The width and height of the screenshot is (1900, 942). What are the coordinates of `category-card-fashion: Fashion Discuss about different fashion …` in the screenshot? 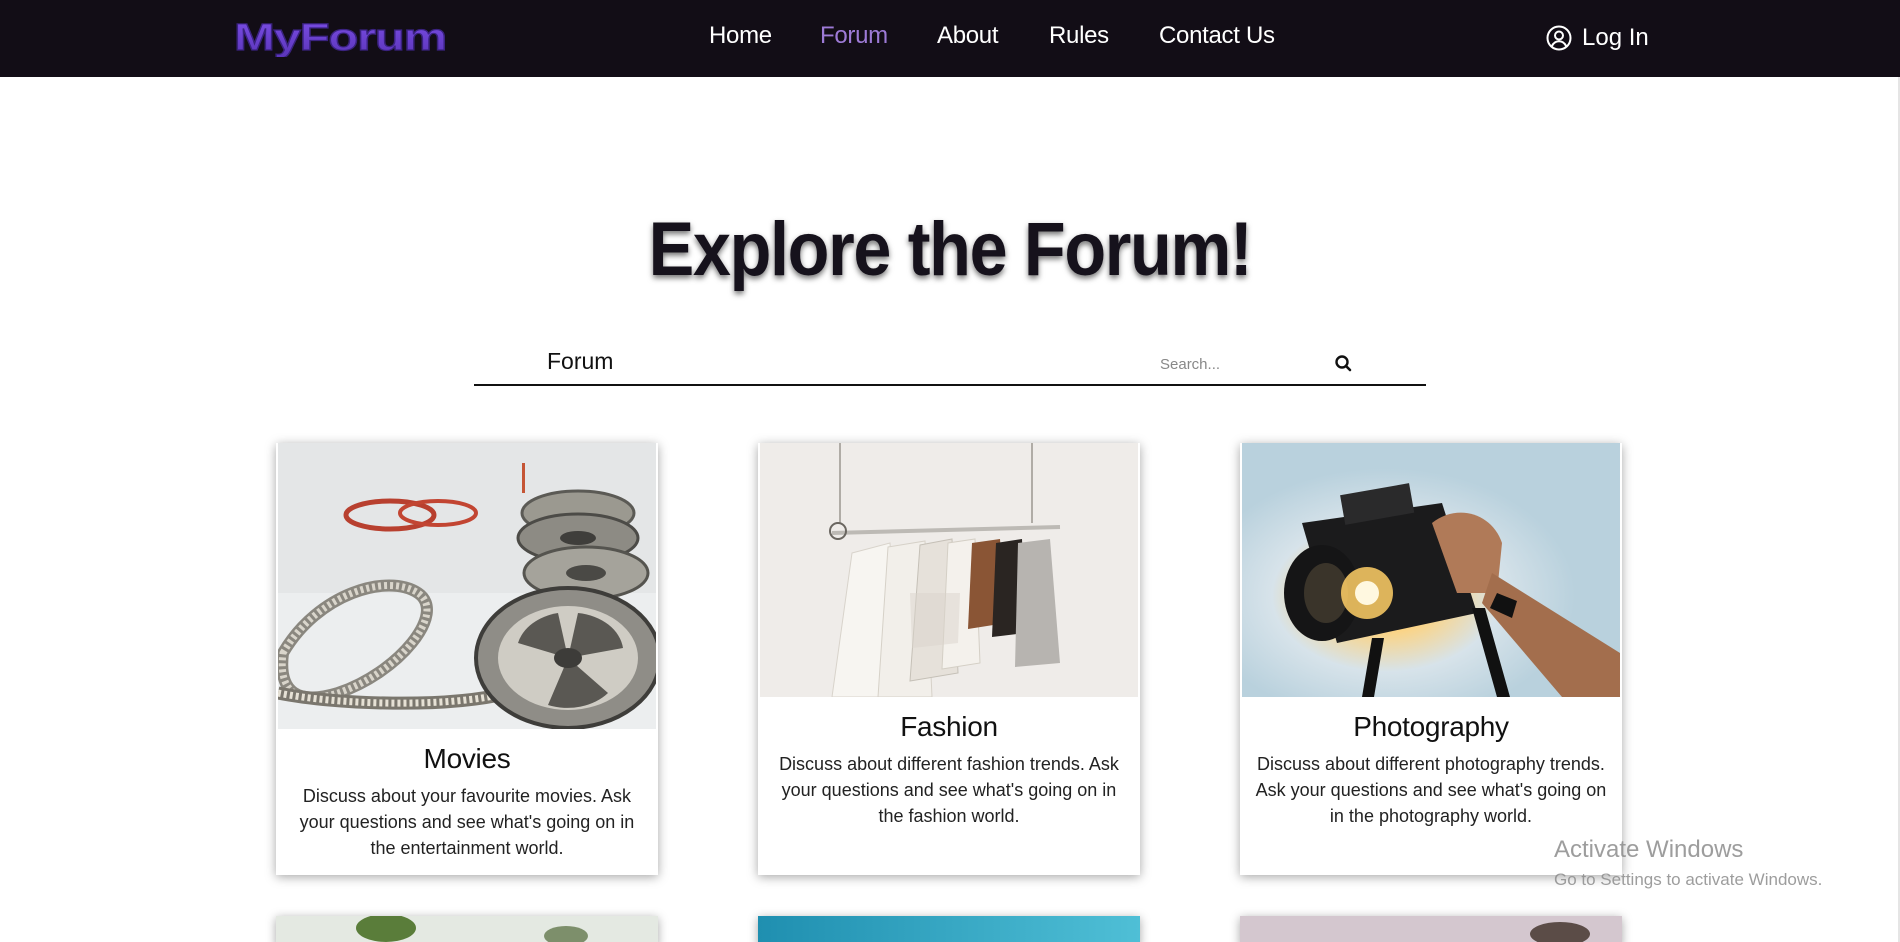 It's located at (949, 659).